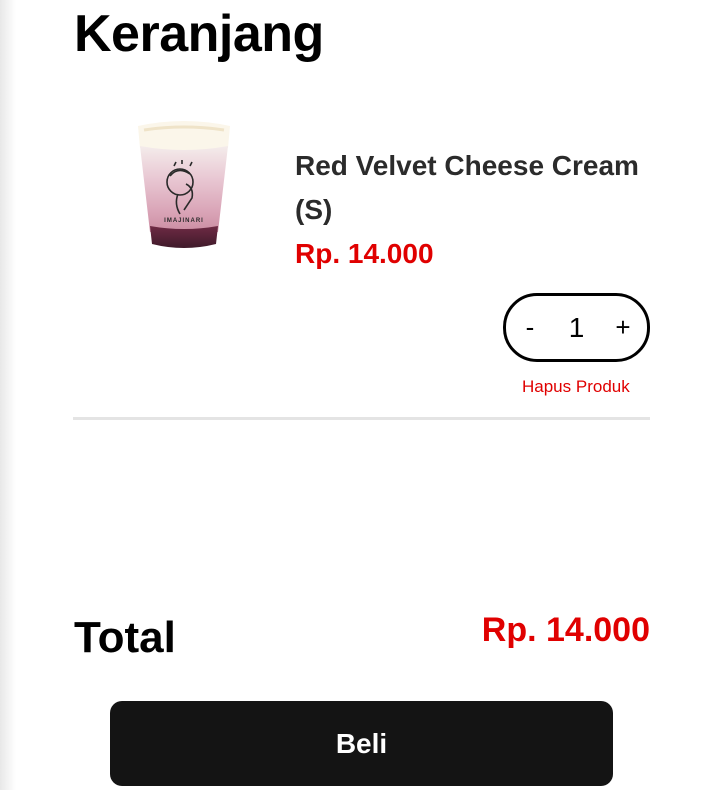  I want to click on quantity-value: 1, so click(576, 327).